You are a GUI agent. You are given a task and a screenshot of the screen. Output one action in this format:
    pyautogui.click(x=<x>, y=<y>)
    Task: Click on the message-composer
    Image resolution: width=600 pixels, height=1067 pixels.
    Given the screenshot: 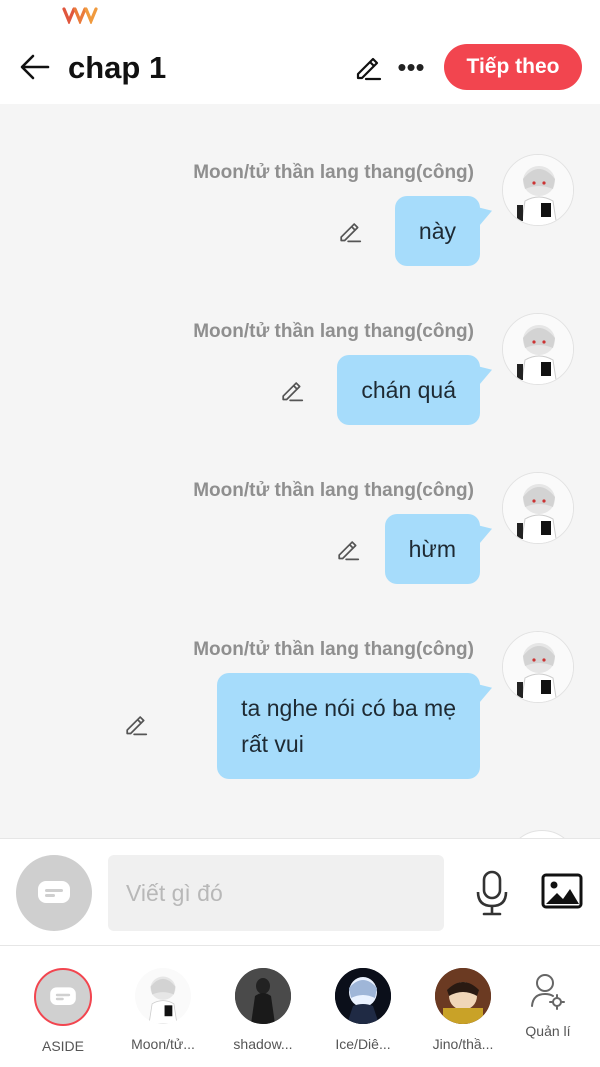 What is the action you would take?
    pyautogui.click(x=300, y=892)
    